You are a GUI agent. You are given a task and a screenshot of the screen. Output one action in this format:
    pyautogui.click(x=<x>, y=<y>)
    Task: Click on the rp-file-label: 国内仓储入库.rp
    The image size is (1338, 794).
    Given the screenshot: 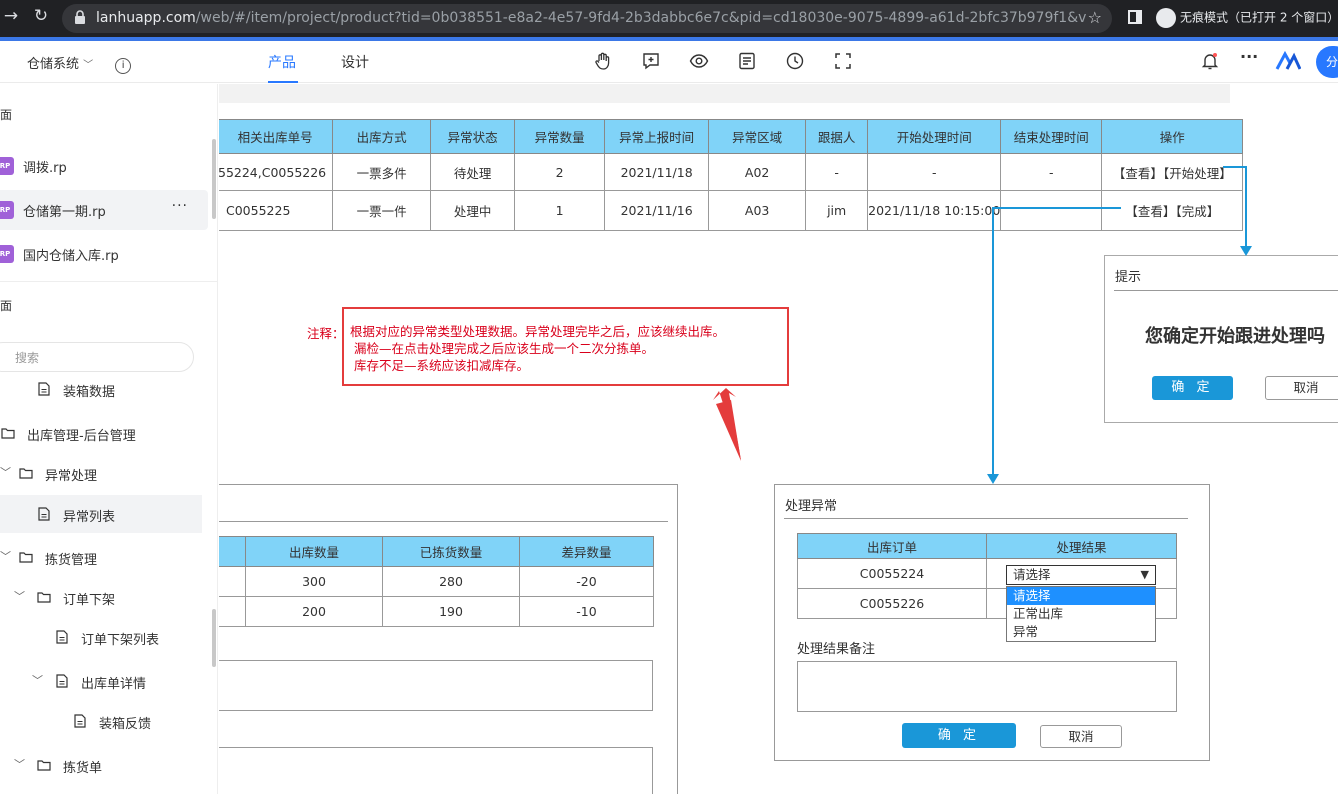 What is the action you would take?
    pyautogui.click(x=71, y=256)
    